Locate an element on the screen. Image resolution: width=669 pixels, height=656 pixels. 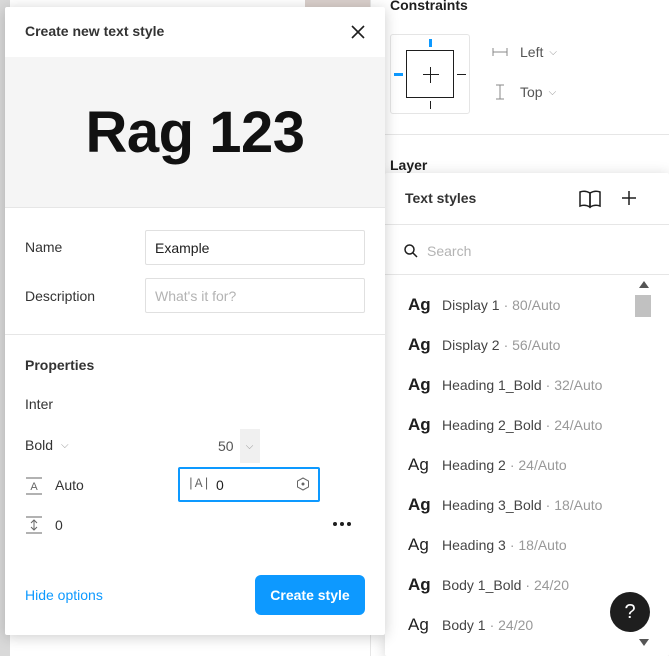
text-style-name: Heading 2_Bold is located at coordinates (492, 425).